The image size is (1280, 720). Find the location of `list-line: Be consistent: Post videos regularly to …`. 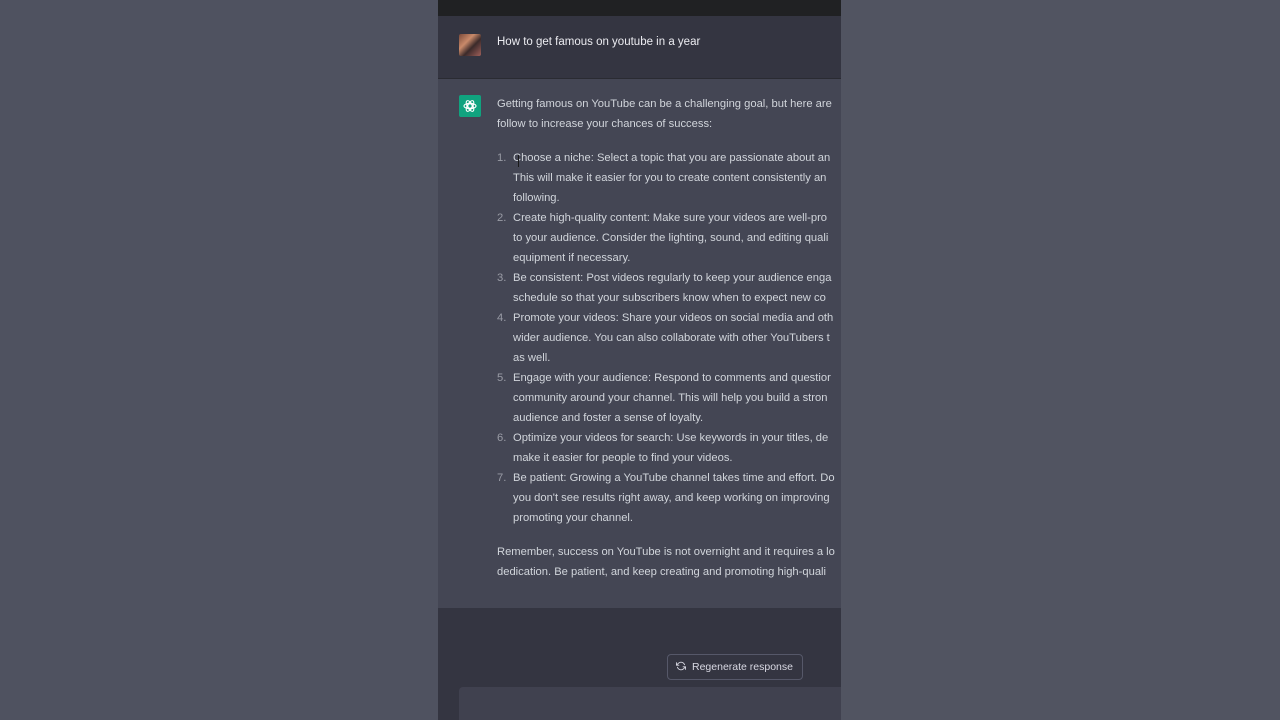

list-line: Be consistent: Post videos regularly to … is located at coordinates (672, 278).